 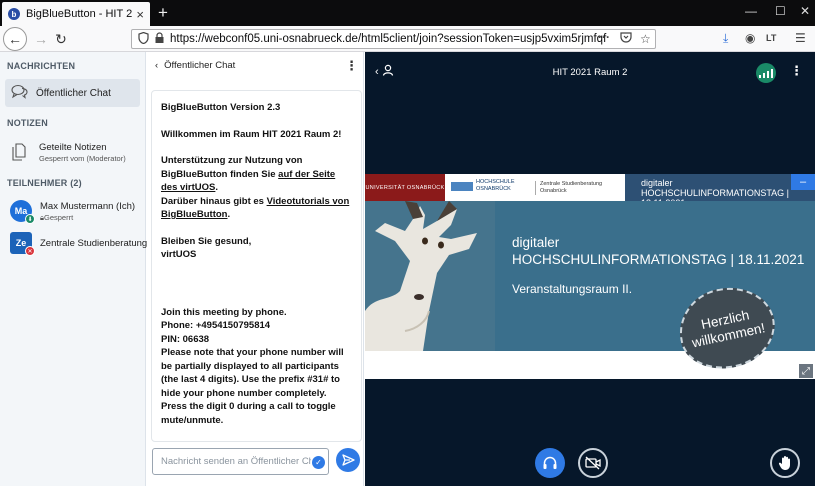 I want to click on bookmark-star-icon: ☆, so click(x=645, y=39).